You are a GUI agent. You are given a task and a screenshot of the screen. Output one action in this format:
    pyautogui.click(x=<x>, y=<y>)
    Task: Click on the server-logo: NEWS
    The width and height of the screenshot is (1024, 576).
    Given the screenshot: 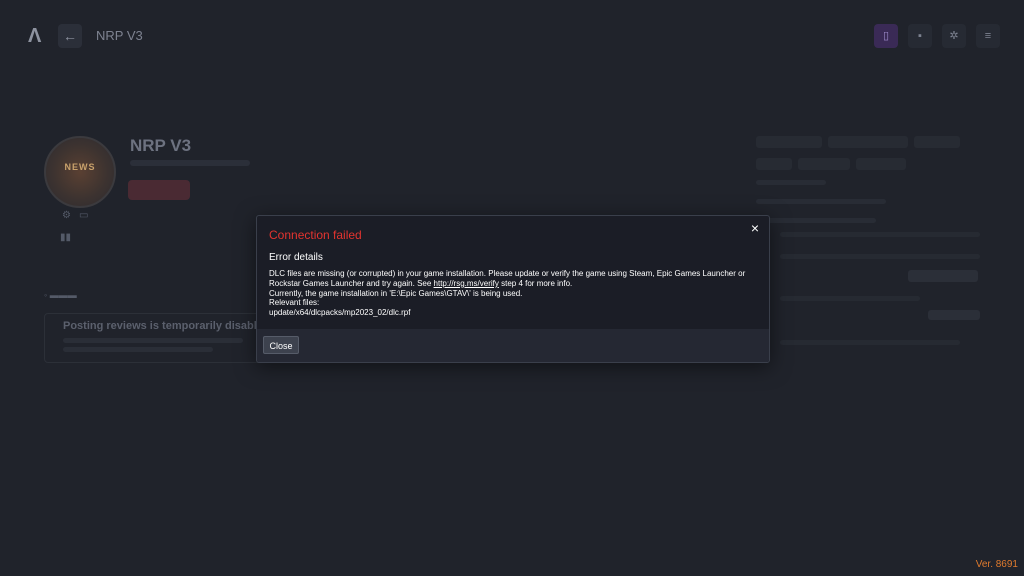 What is the action you would take?
    pyautogui.click(x=80, y=172)
    